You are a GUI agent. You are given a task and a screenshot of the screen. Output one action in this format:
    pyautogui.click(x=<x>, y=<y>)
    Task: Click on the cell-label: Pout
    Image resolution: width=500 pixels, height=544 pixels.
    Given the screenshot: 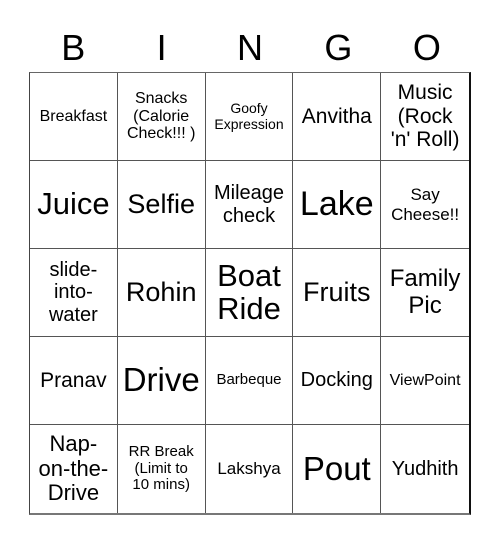 What is the action you would take?
    pyautogui.click(x=336, y=468)
    